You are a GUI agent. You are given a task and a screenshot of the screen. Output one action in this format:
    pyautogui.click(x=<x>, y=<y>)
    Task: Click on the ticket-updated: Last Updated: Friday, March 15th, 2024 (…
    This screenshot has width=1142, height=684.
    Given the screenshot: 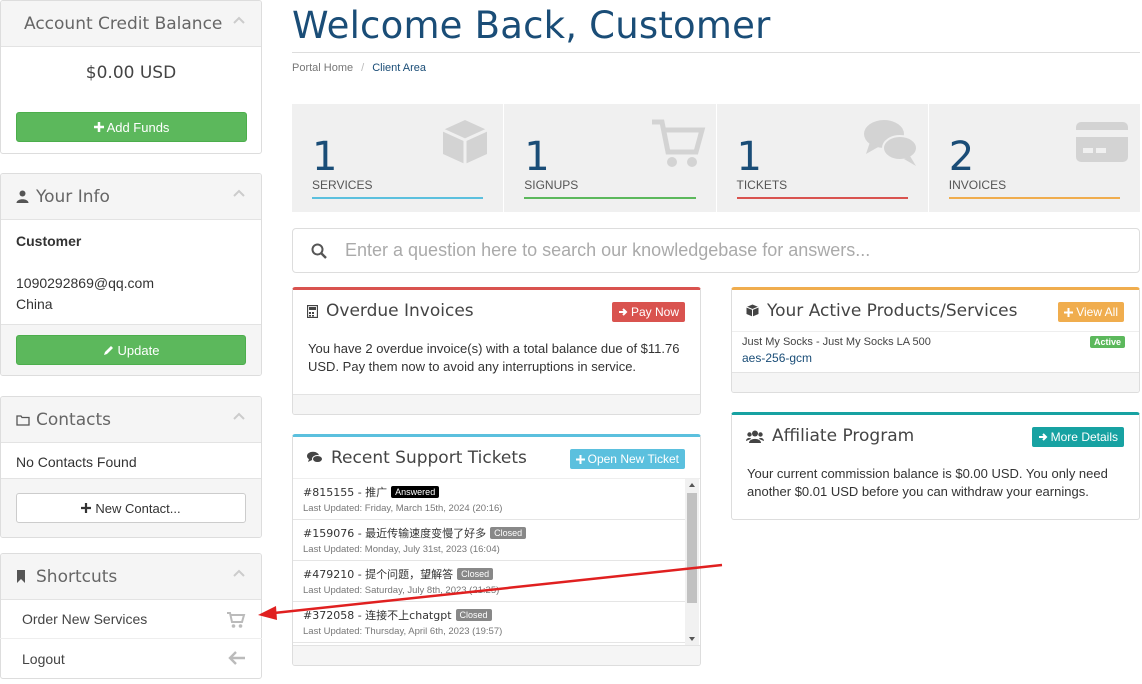 What is the action you would take?
    pyautogui.click(x=403, y=508)
    